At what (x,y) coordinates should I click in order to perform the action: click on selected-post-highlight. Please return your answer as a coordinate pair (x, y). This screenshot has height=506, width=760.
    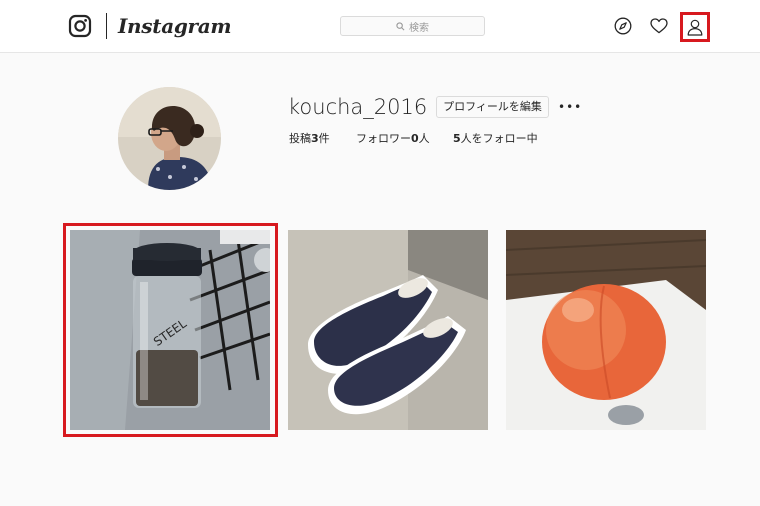
    Looking at the image, I should click on (170, 330).